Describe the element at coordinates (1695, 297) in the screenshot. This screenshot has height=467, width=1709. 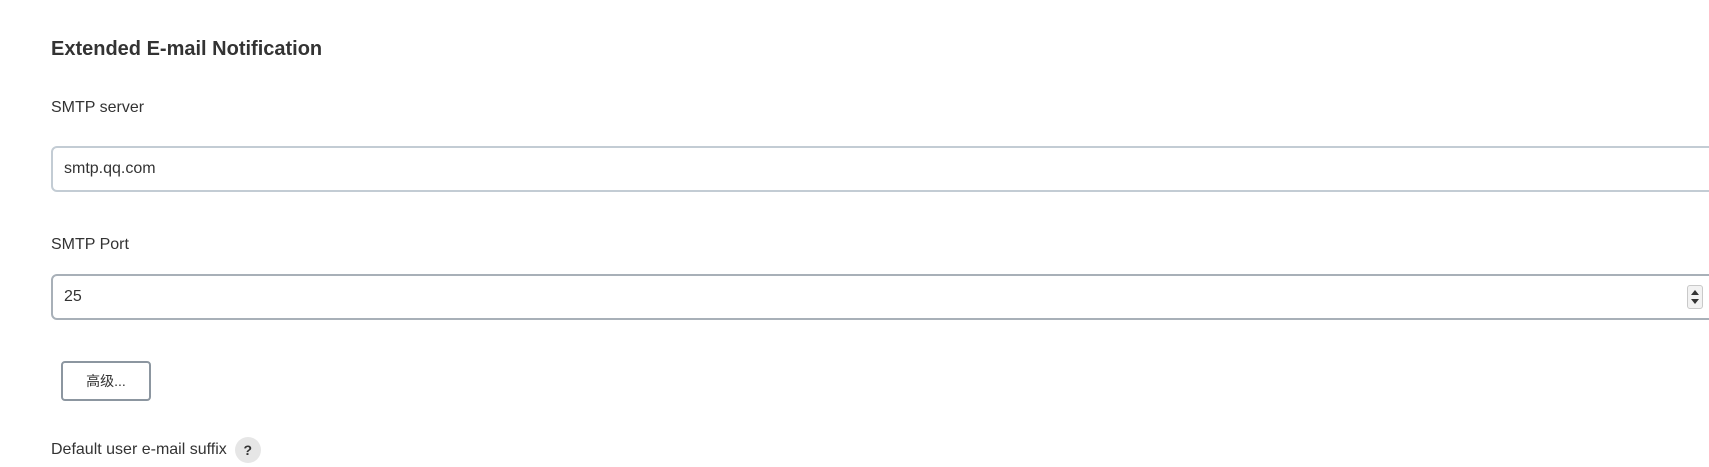
I see `number-spinner-icon` at that location.